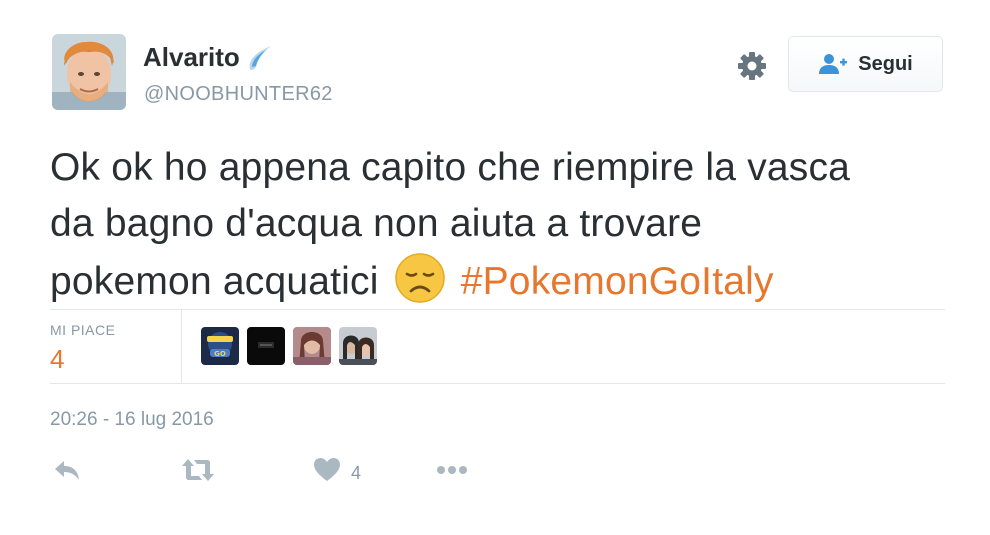 This screenshot has height=535, width=990. Describe the element at coordinates (238, 94) in the screenshot. I see `user-handle: @NOOBHUNTER62` at that location.